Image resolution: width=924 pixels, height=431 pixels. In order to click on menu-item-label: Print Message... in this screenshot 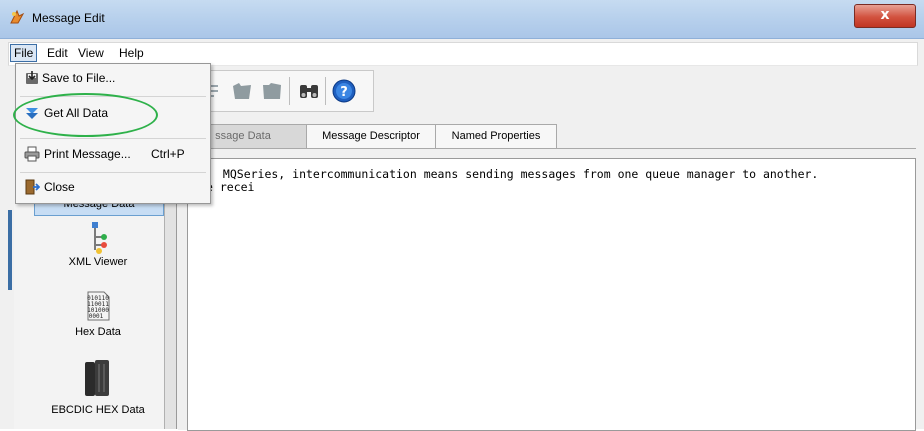, I will do `click(87, 154)`.